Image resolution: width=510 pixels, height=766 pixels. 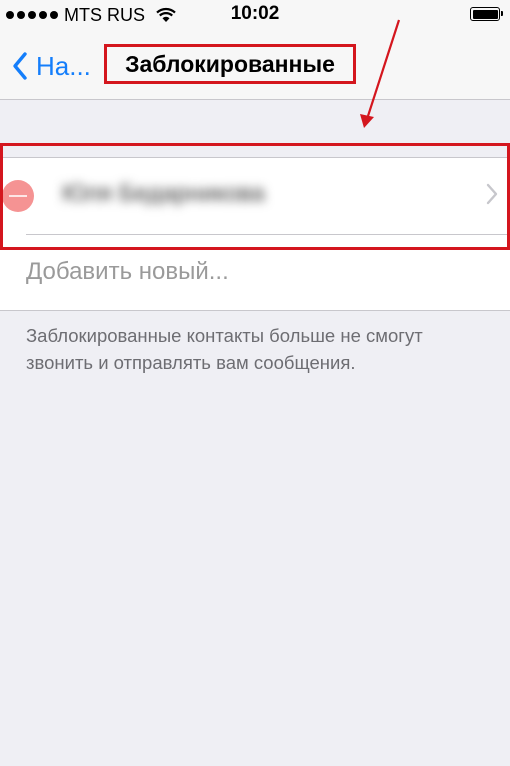 I want to click on chevron-right-icon, so click(x=492, y=194).